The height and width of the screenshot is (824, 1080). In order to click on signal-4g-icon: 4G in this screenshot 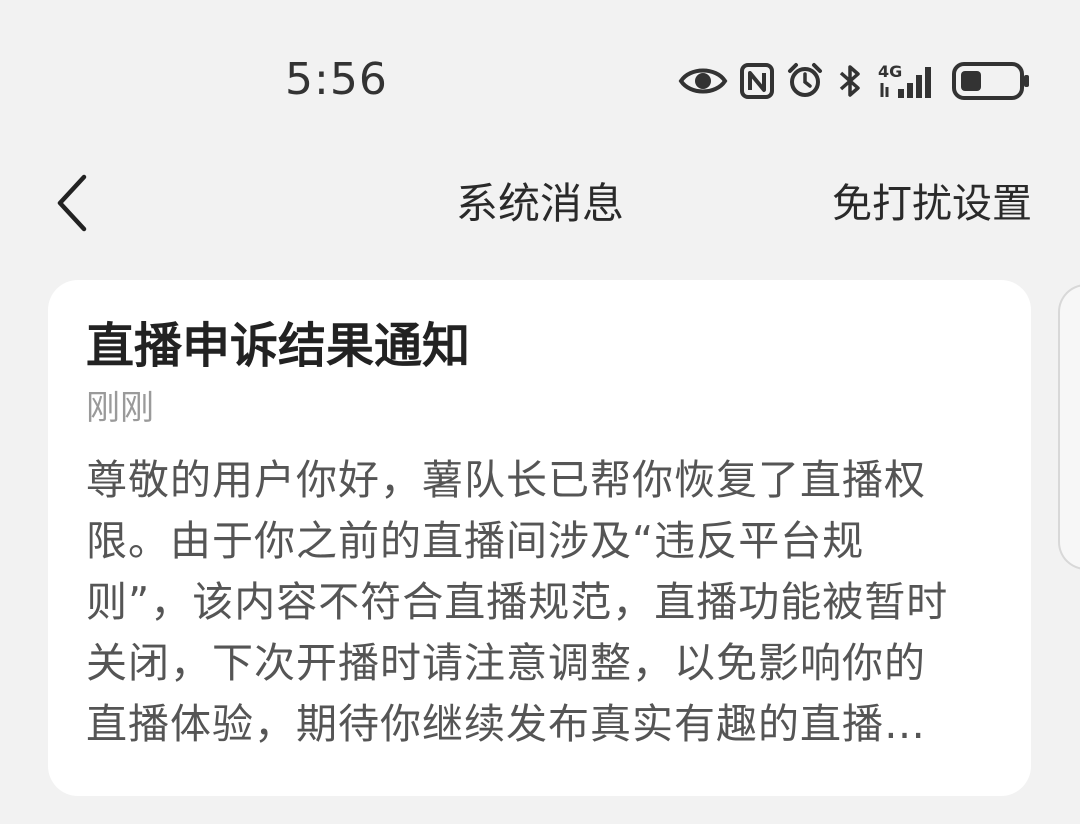, I will do `click(908, 81)`.